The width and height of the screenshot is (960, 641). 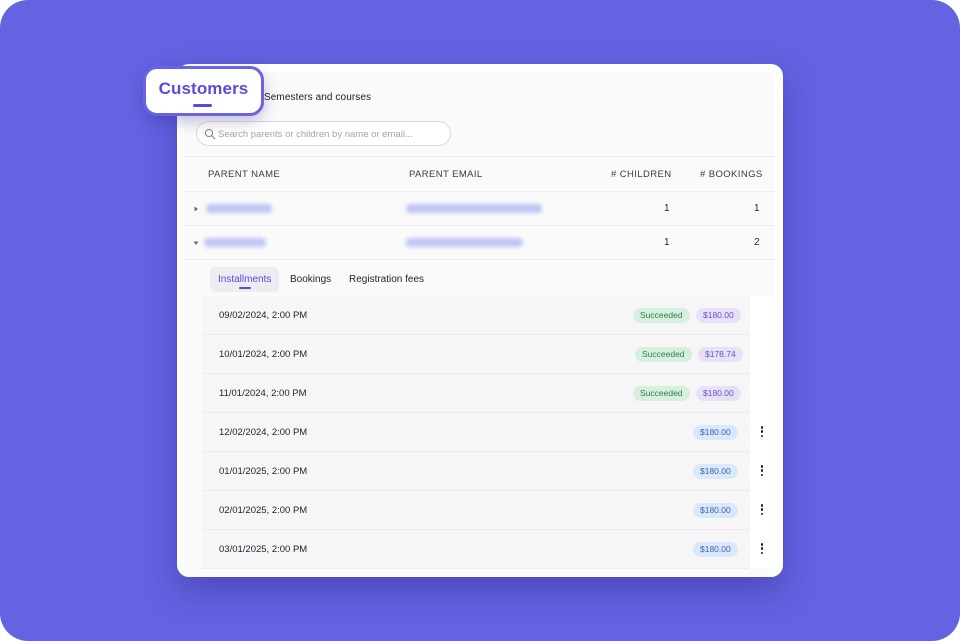 What do you see at coordinates (488, 354) in the screenshot?
I see `installment-row: 10/01/2024, 2:00 PM Succeeded $178.74` at bounding box center [488, 354].